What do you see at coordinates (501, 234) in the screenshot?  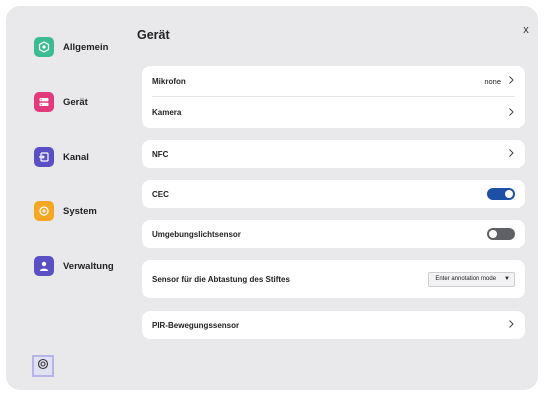 I see `umgebung-toggle` at bounding box center [501, 234].